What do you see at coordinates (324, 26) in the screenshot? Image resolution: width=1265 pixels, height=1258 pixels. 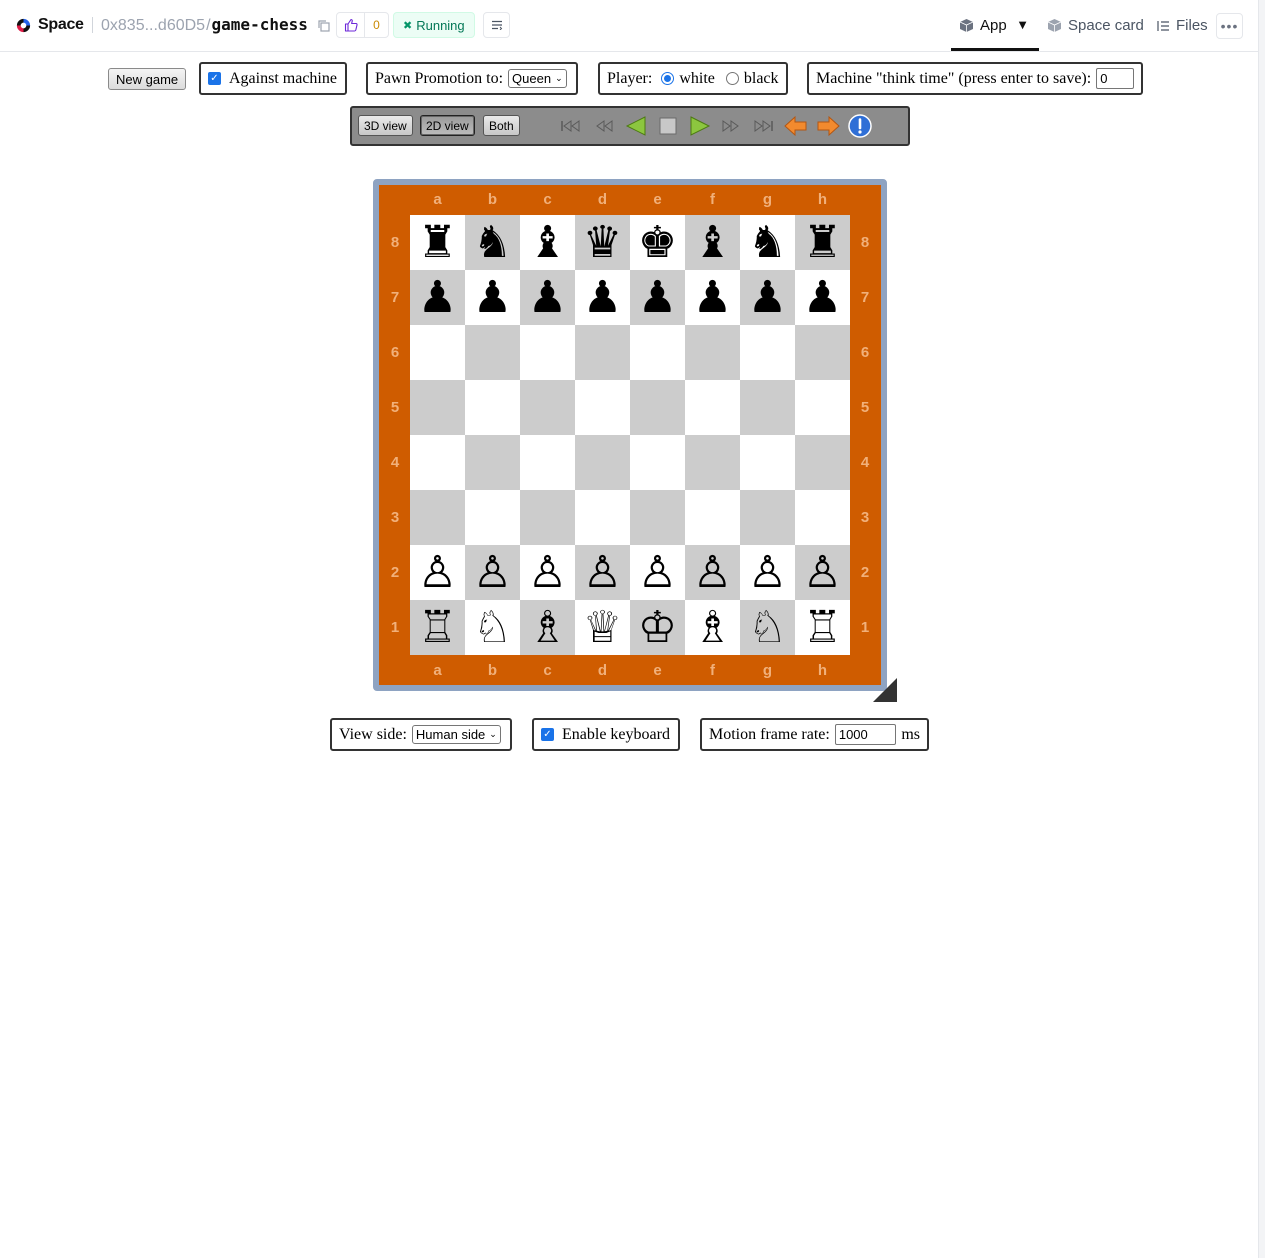 I see `copy-icon` at bounding box center [324, 26].